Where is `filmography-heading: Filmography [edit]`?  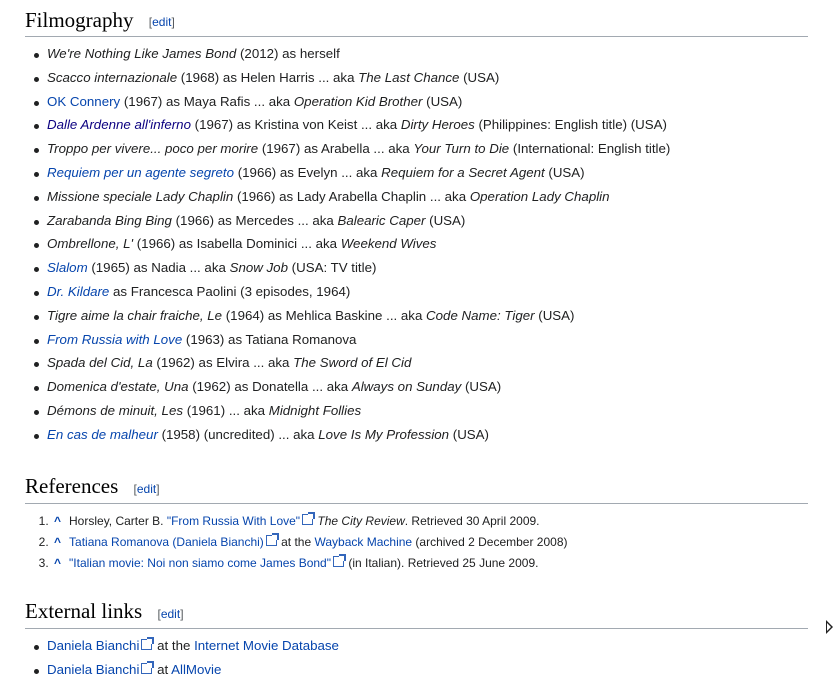
filmography-heading: Filmography [edit] is located at coordinates (416, 18).